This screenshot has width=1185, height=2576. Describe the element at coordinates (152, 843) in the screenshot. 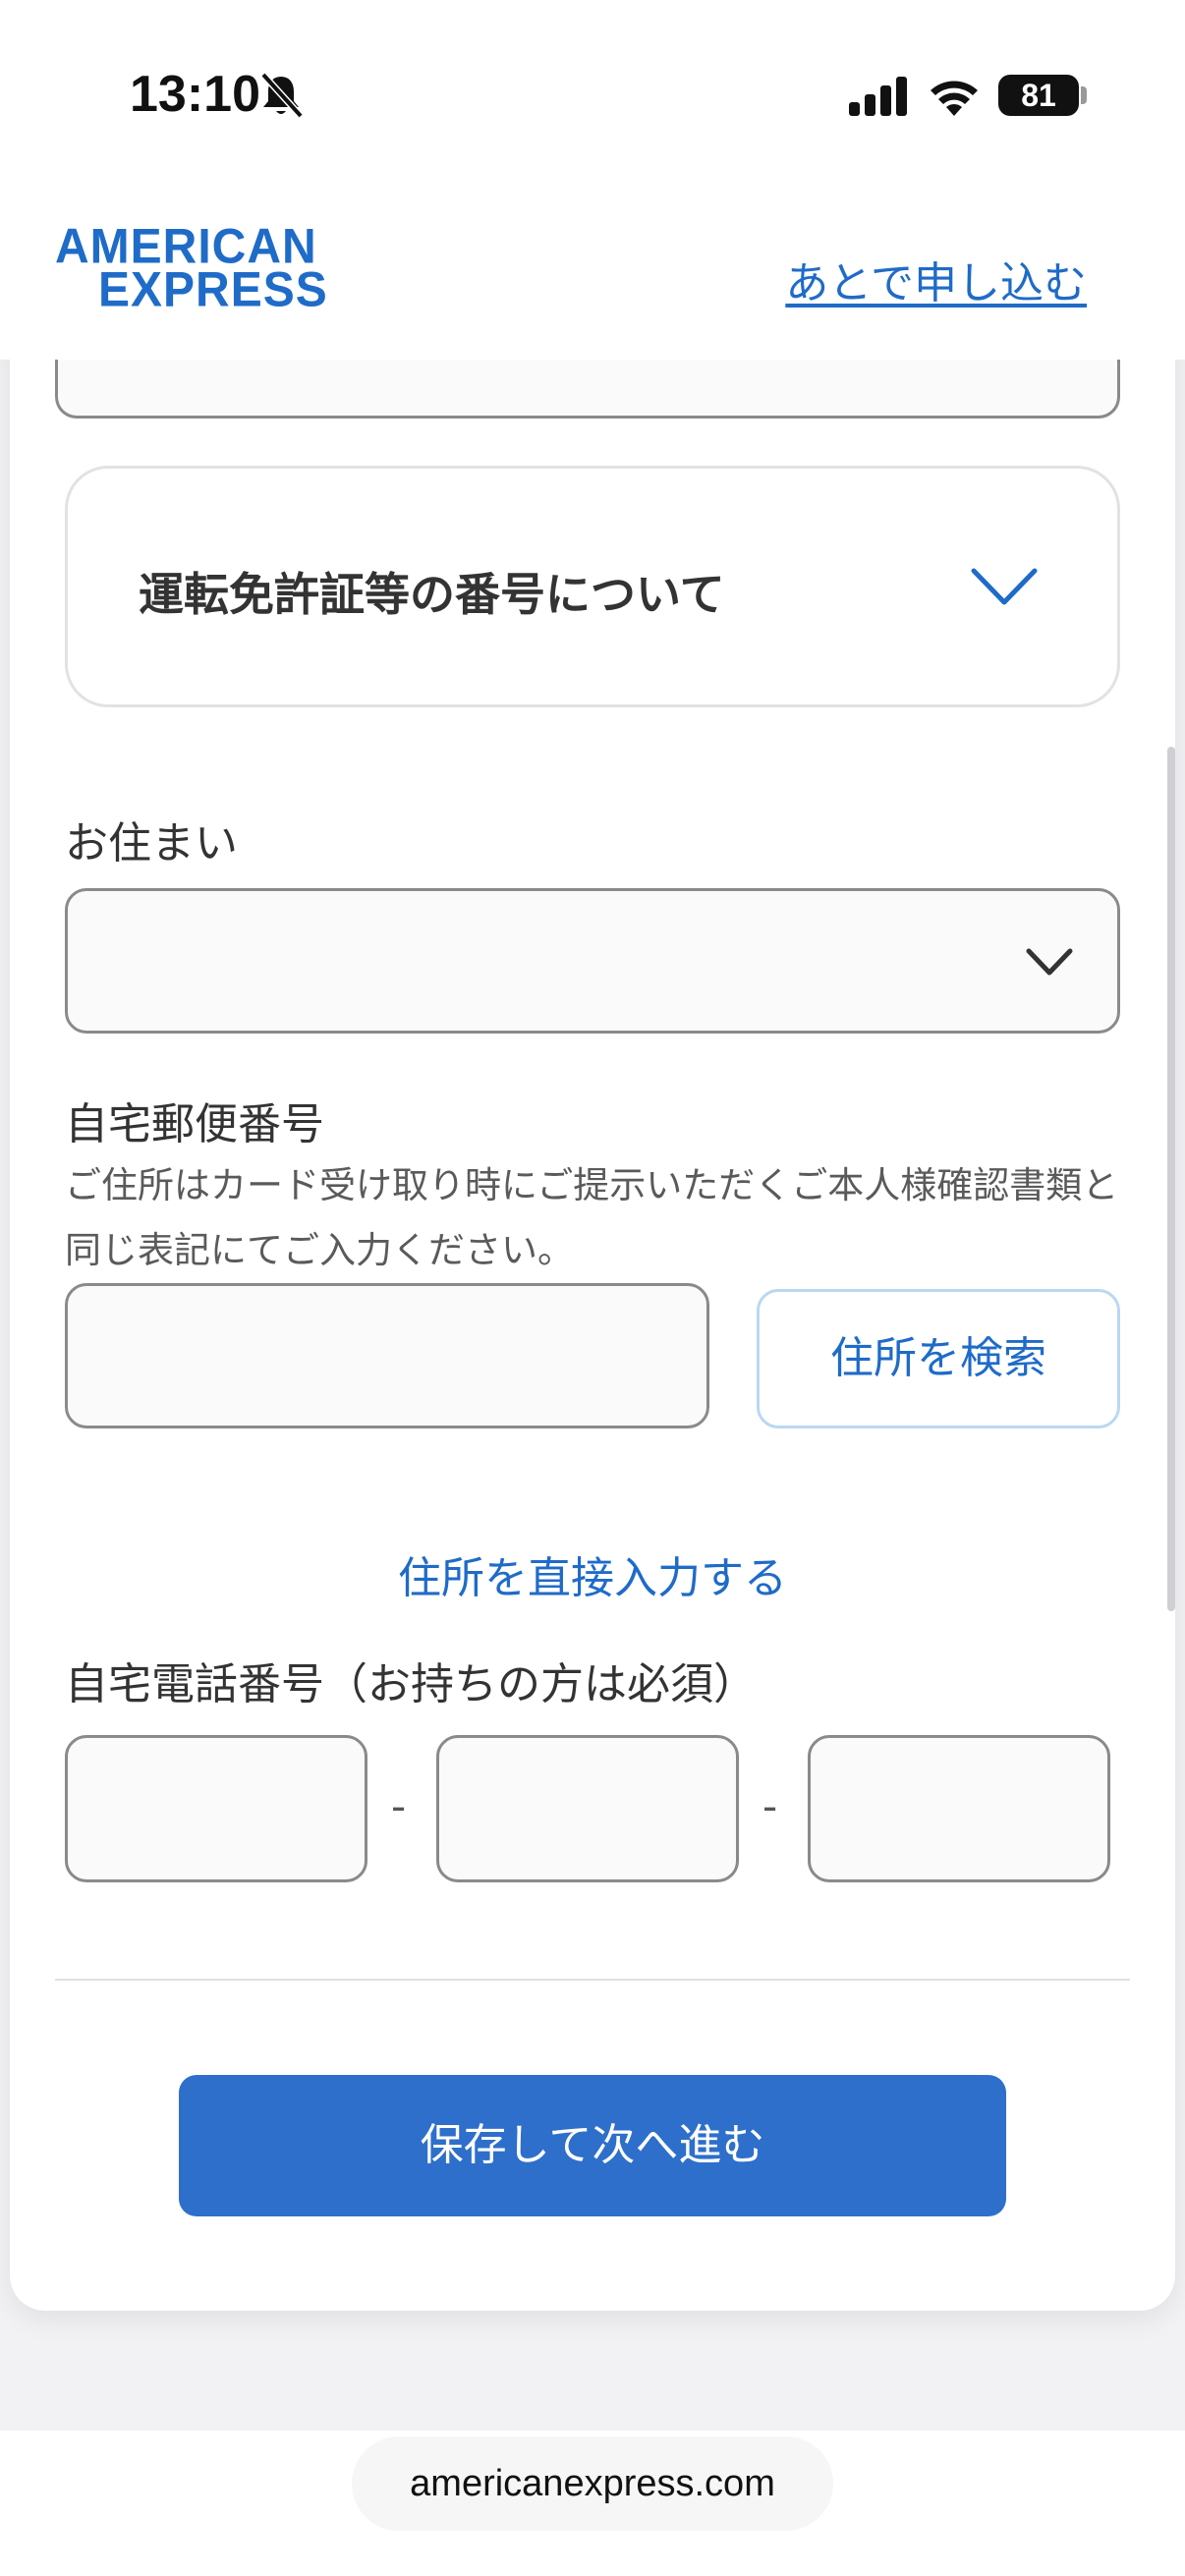

I see `residence-label: お住まい` at that location.